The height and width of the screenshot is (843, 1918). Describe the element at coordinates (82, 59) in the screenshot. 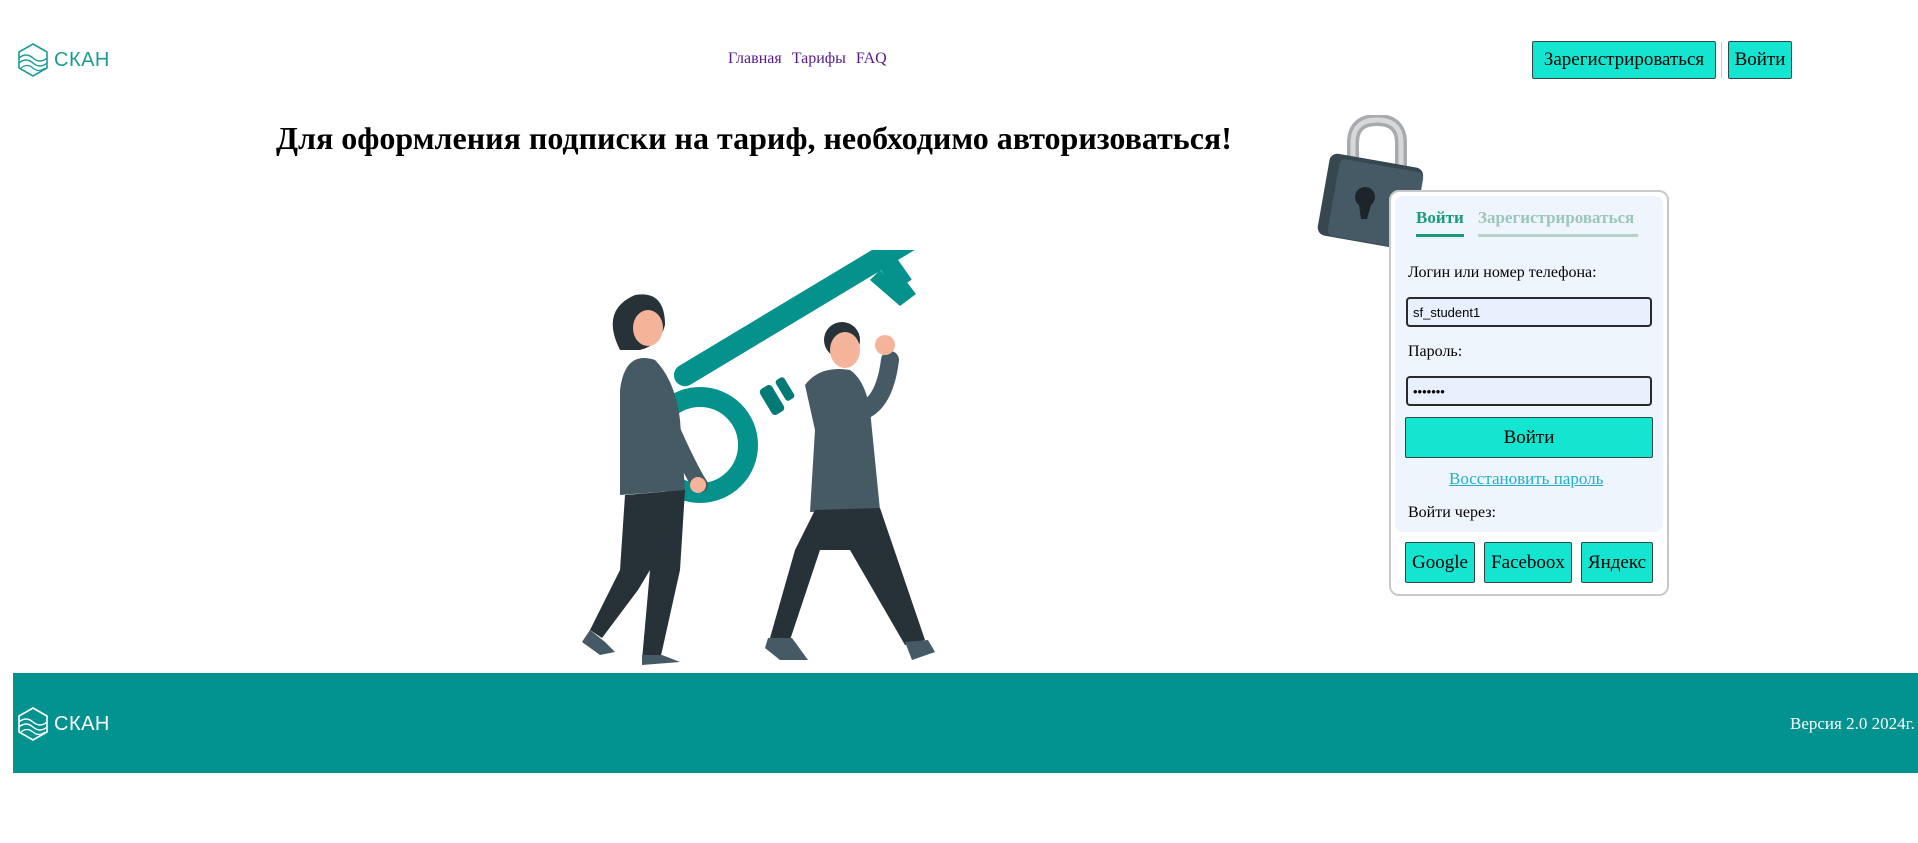

I see `logo-text: СКАН` at that location.